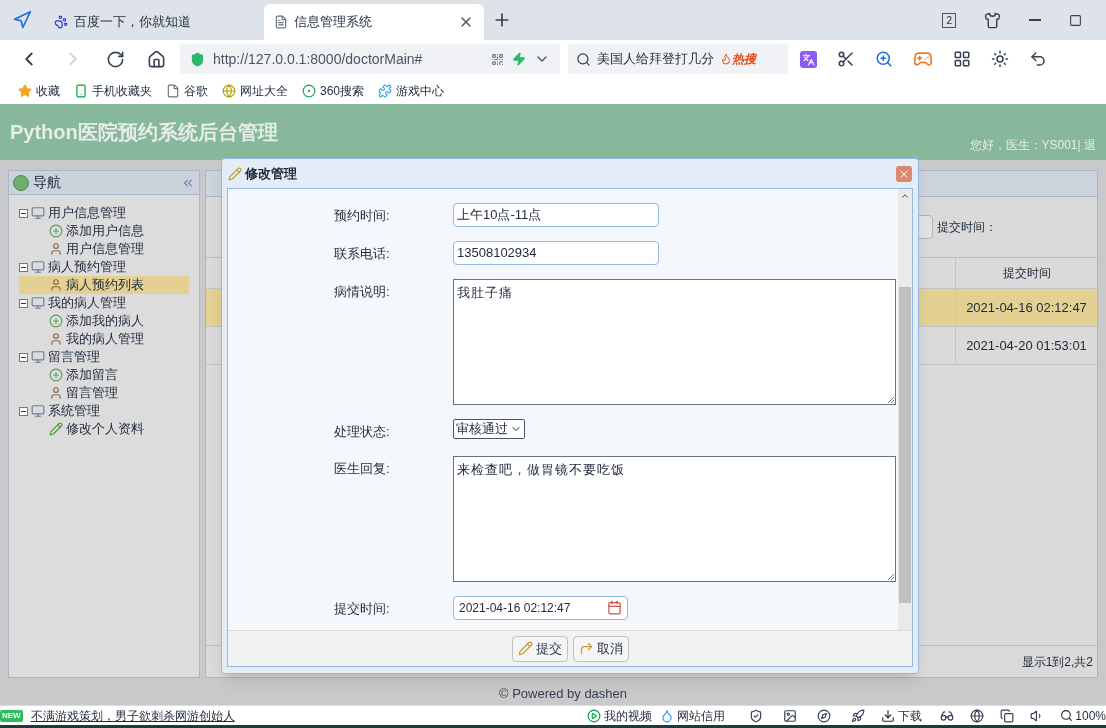 The width and height of the screenshot is (1106, 728). I want to click on search-field: 美国人给拜登打几分 热搜, so click(678, 59).